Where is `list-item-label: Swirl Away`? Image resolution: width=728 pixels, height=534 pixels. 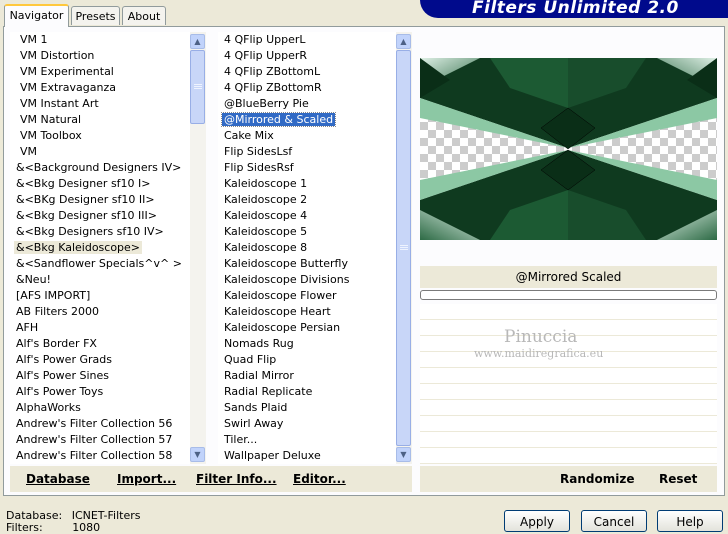 list-item-label: Swirl Away is located at coordinates (254, 423).